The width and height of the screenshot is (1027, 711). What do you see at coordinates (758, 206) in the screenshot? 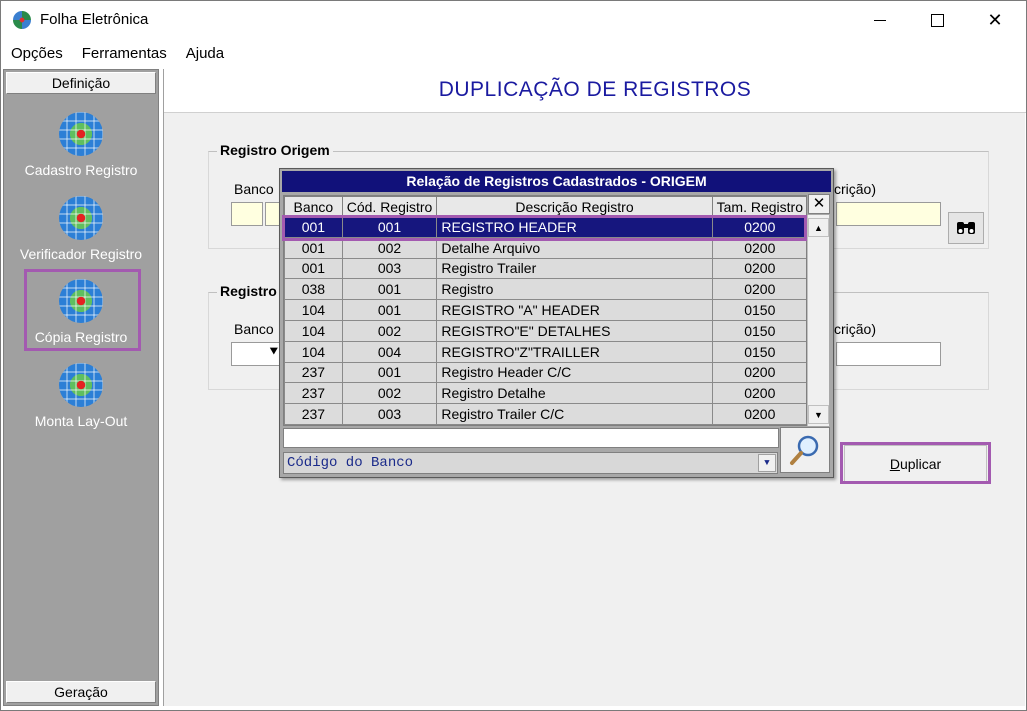
I see `col-tam-registro: Tam. Registro` at bounding box center [758, 206].